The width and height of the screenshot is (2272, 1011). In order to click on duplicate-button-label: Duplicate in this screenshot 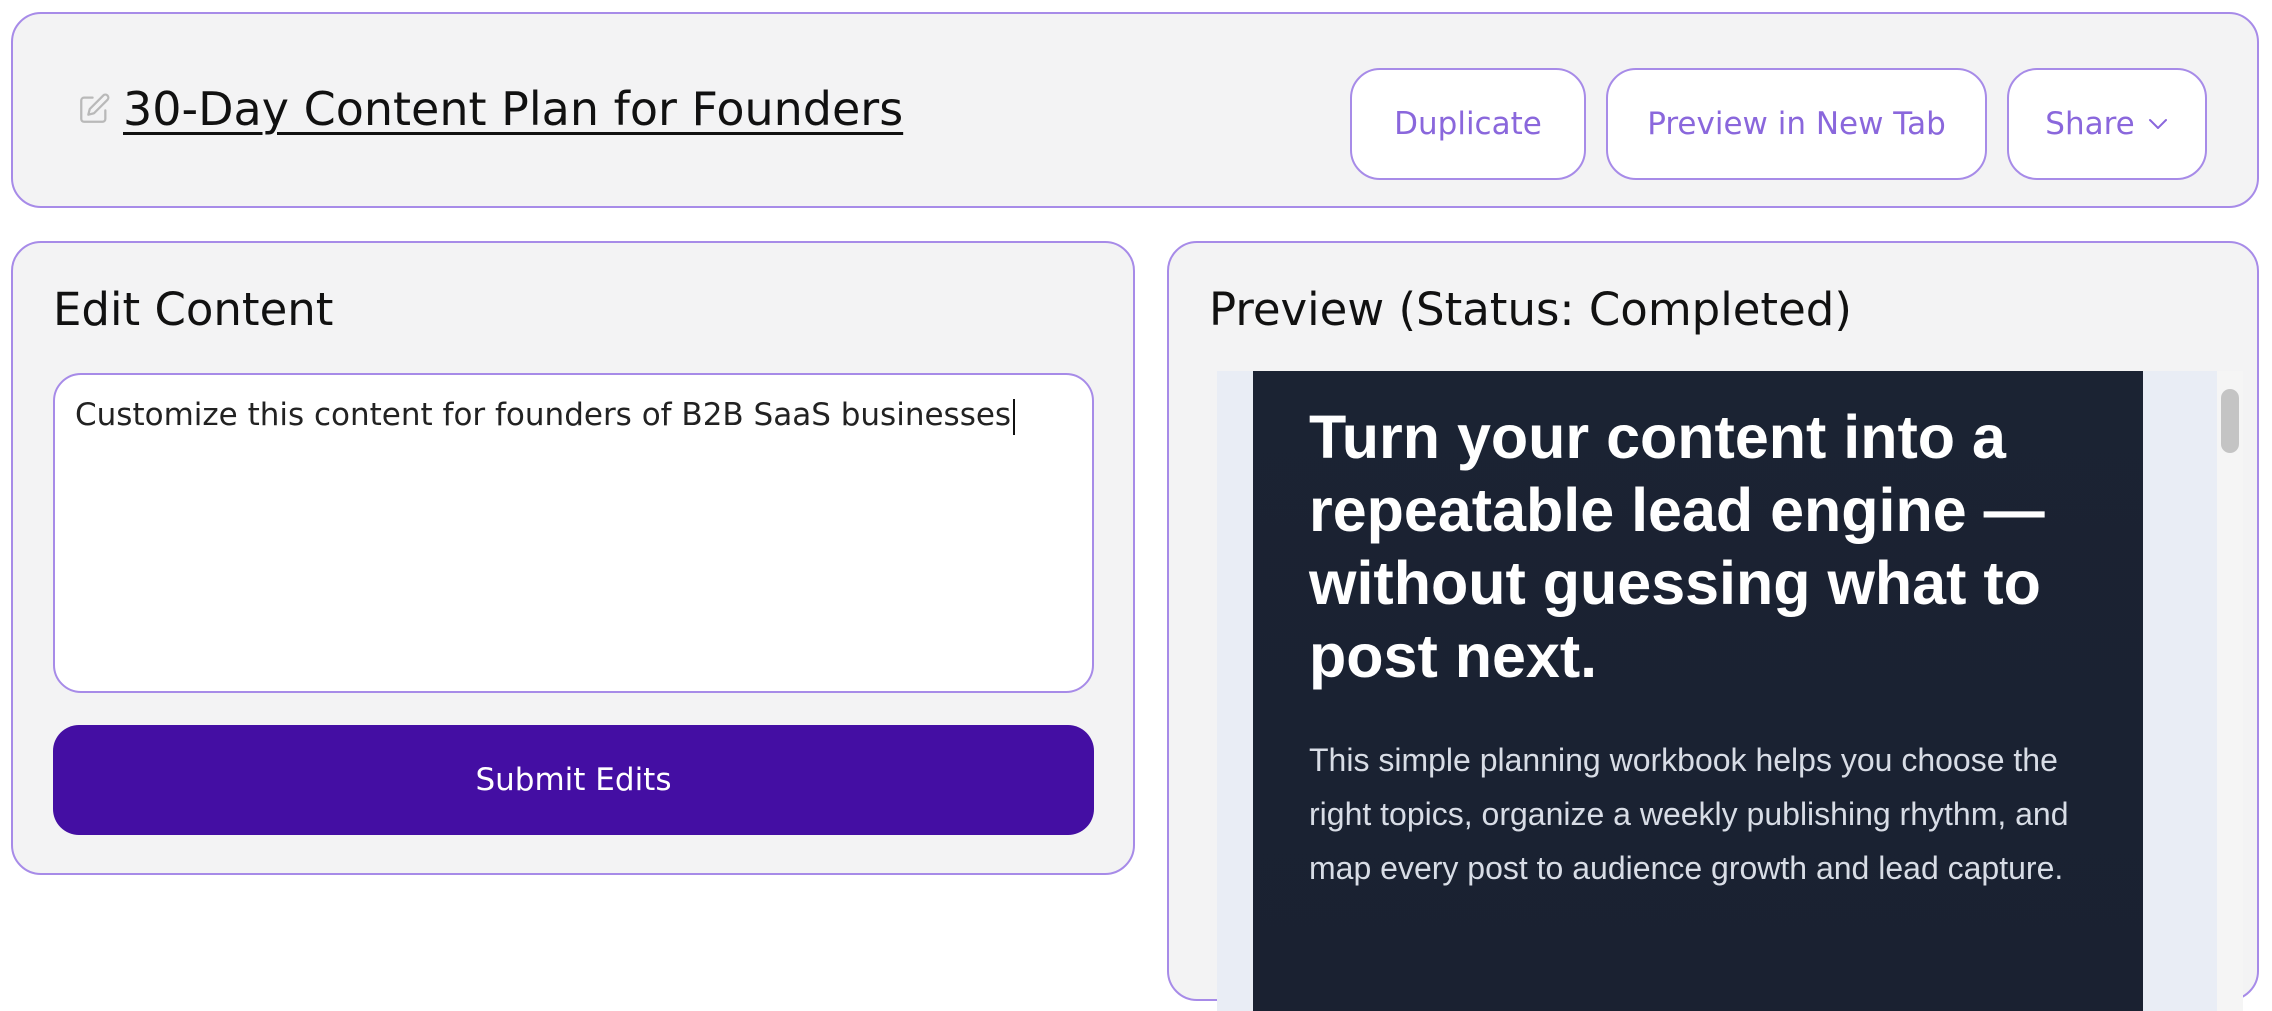, I will do `click(1468, 124)`.